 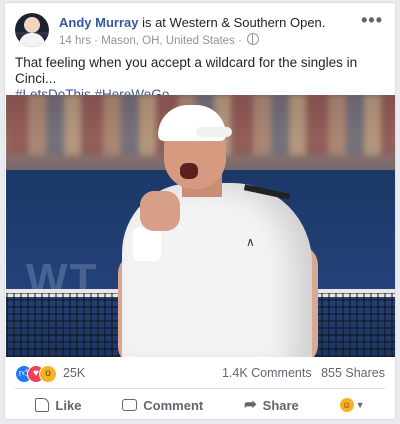 I want to click on photo-cap-brim, so click(x=214, y=132).